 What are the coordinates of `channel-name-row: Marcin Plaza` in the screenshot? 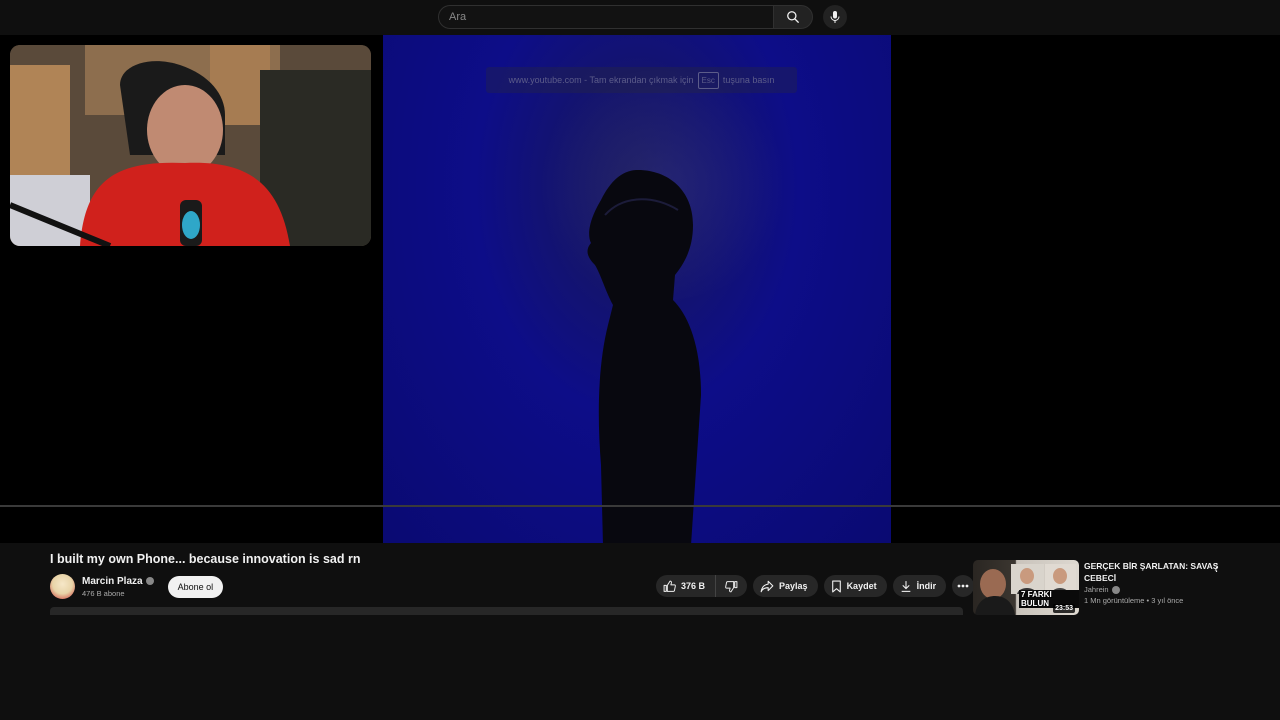 It's located at (118, 581).